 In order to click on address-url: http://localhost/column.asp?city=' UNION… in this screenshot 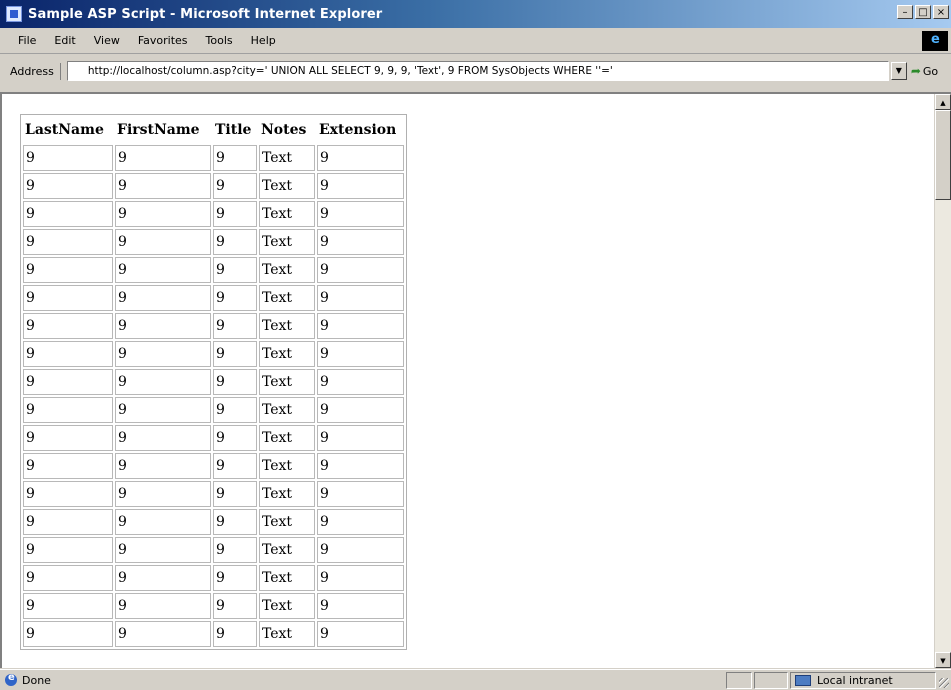, I will do `click(350, 71)`.